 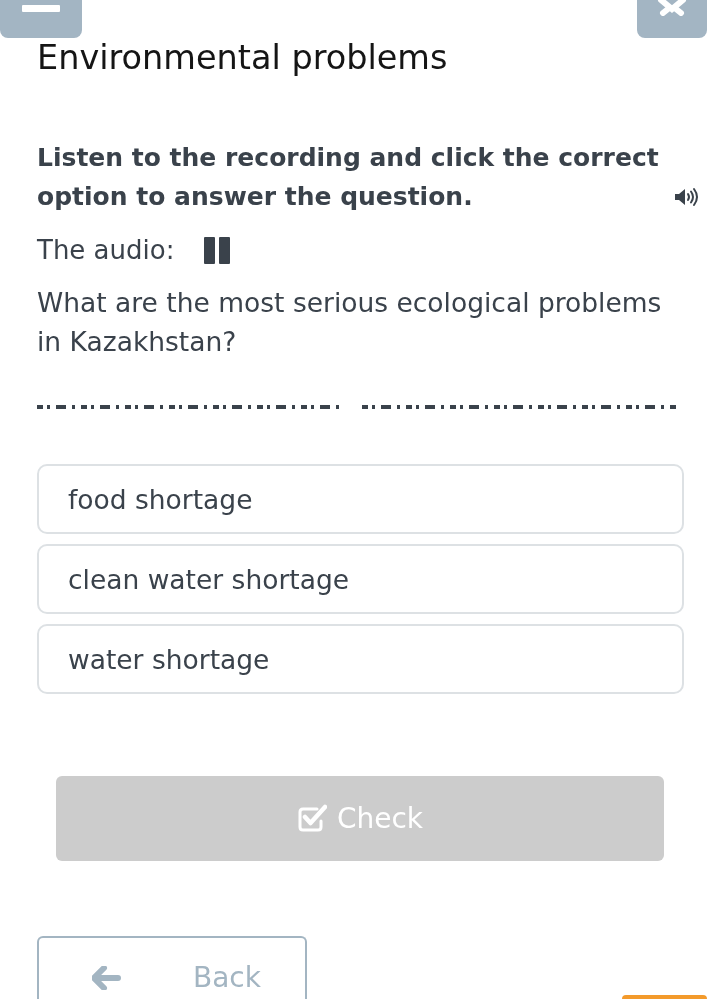 What do you see at coordinates (672, 8) in the screenshot?
I see `close-icon` at bounding box center [672, 8].